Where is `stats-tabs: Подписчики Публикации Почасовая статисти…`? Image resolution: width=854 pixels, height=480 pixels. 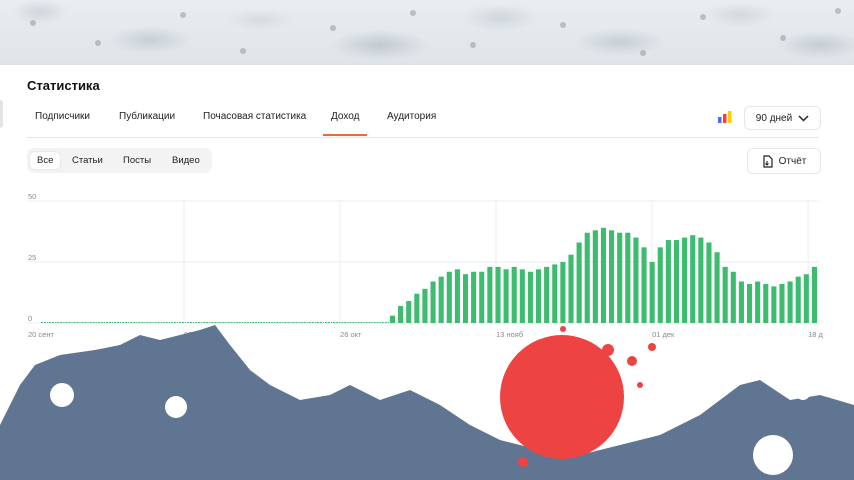
stats-tabs: Подписчики Публикации Почасовая статисти… is located at coordinates (423, 123).